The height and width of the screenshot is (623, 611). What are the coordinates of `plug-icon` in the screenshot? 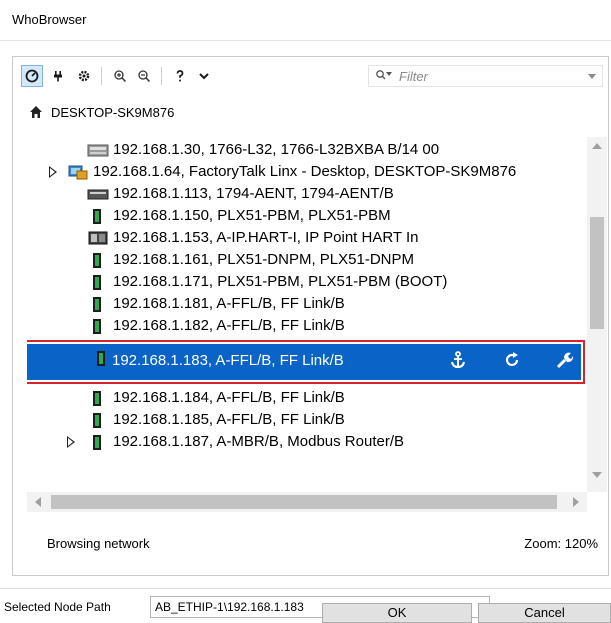 It's located at (58, 76).